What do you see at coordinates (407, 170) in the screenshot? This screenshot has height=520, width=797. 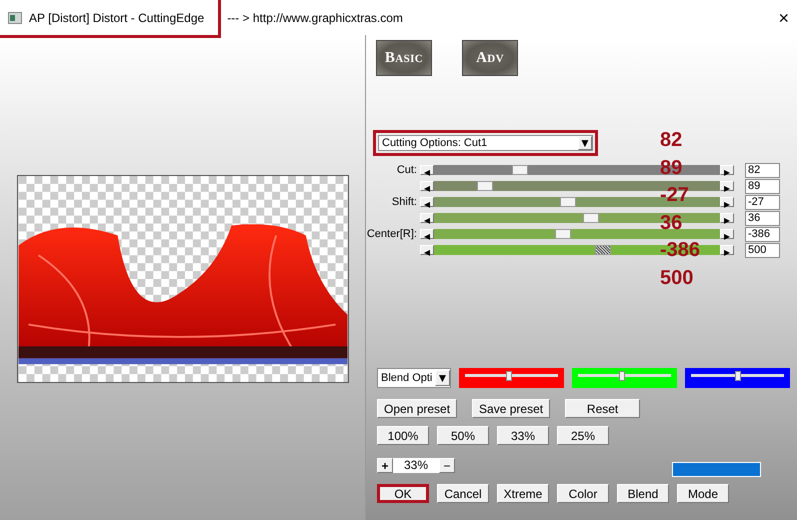 I see `slider-label: Cut:` at bounding box center [407, 170].